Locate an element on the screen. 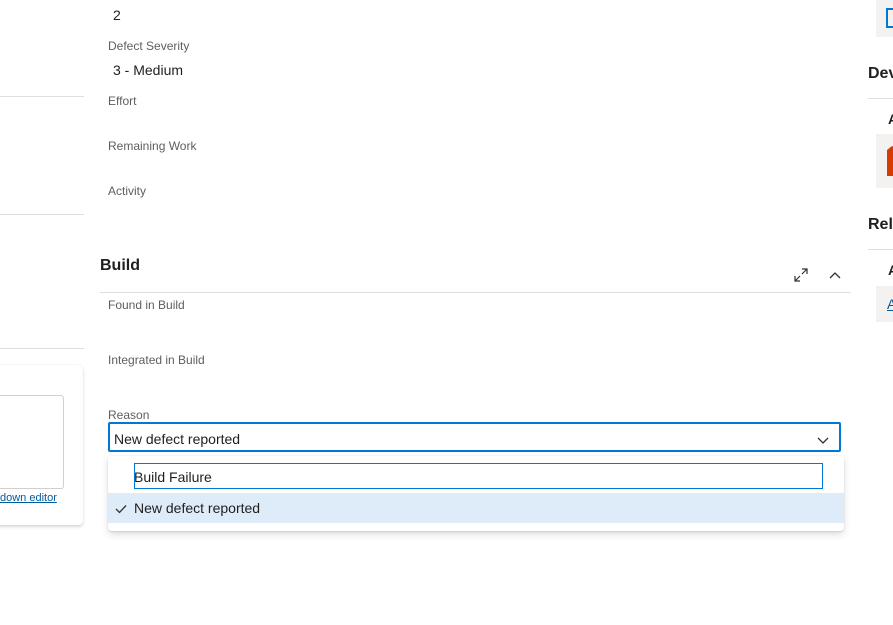  top-field-value: 2 is located at coordinates (117, 15).